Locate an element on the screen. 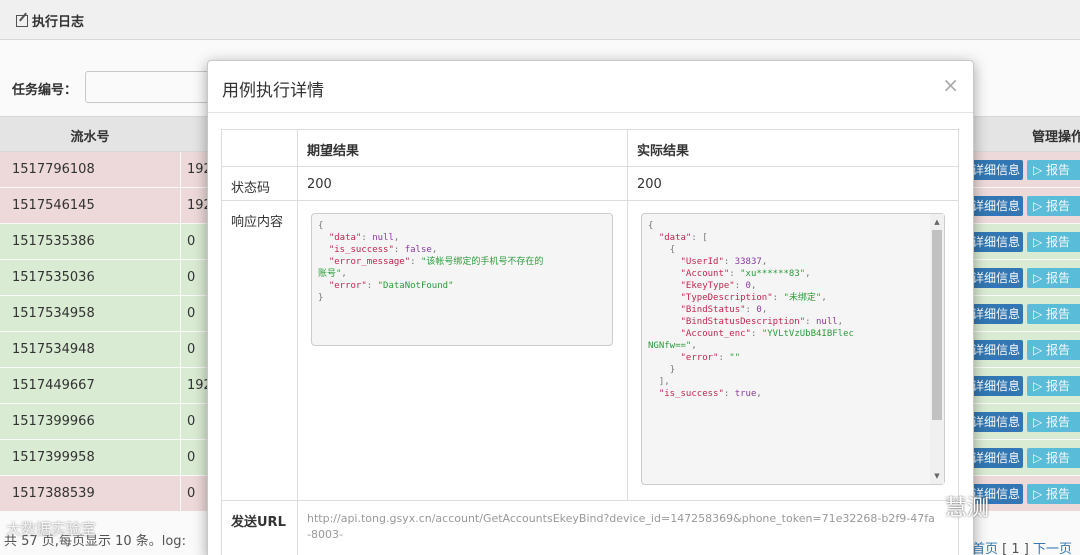  json-scrollbar: ▲ ▼ is located at coordinates (937, 349).